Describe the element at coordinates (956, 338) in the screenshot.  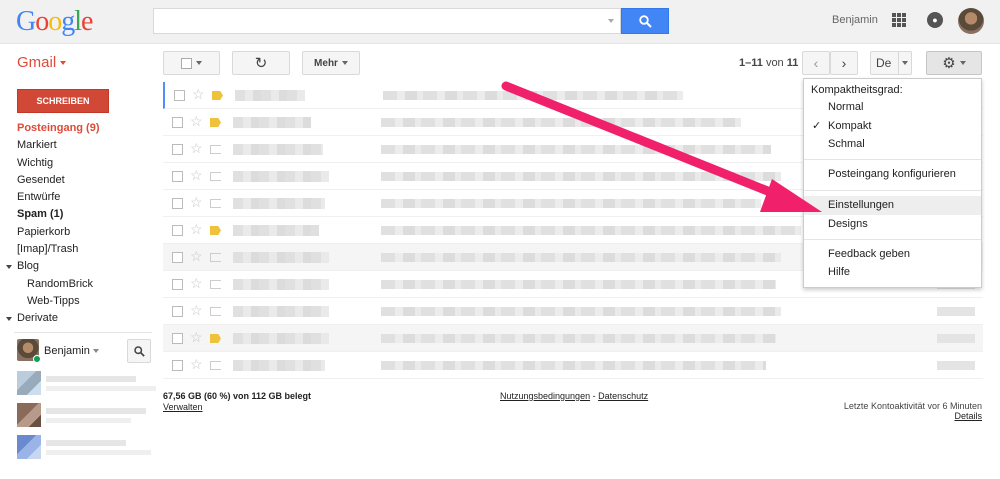
I see `mail-date-redacted` at that location.